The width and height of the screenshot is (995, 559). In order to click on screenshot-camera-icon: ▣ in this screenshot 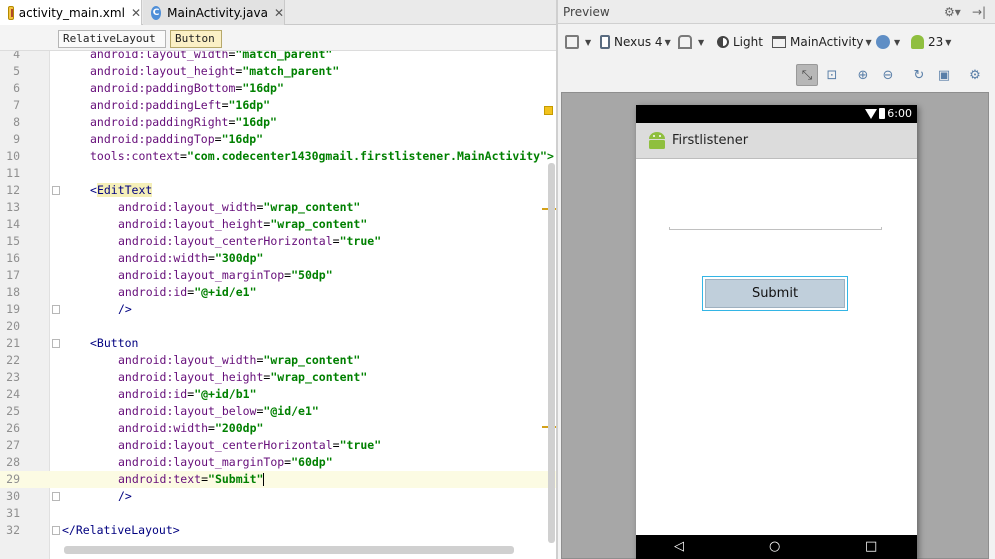, I will do `click(944, 75)`.